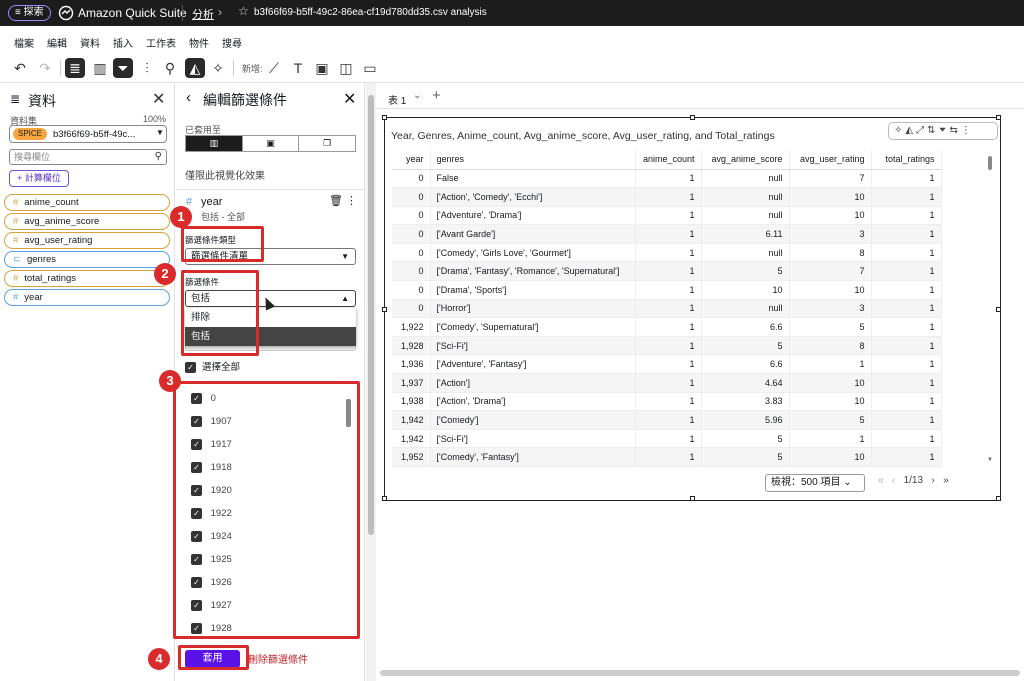  What do you see at coordinates (322, 68) in the screenshot?
I see `add-image-icon: ▣` at bounding box center [322, 68].